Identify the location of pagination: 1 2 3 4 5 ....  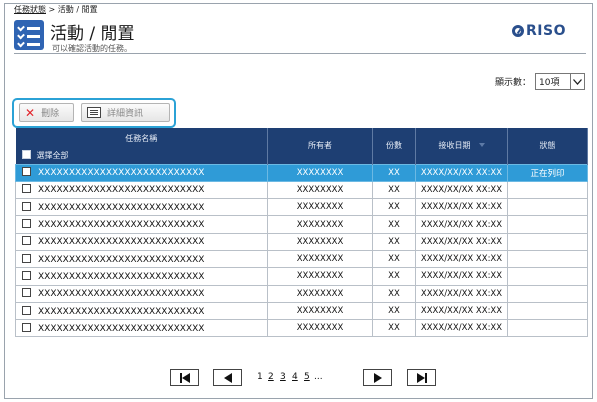
(298, 378).